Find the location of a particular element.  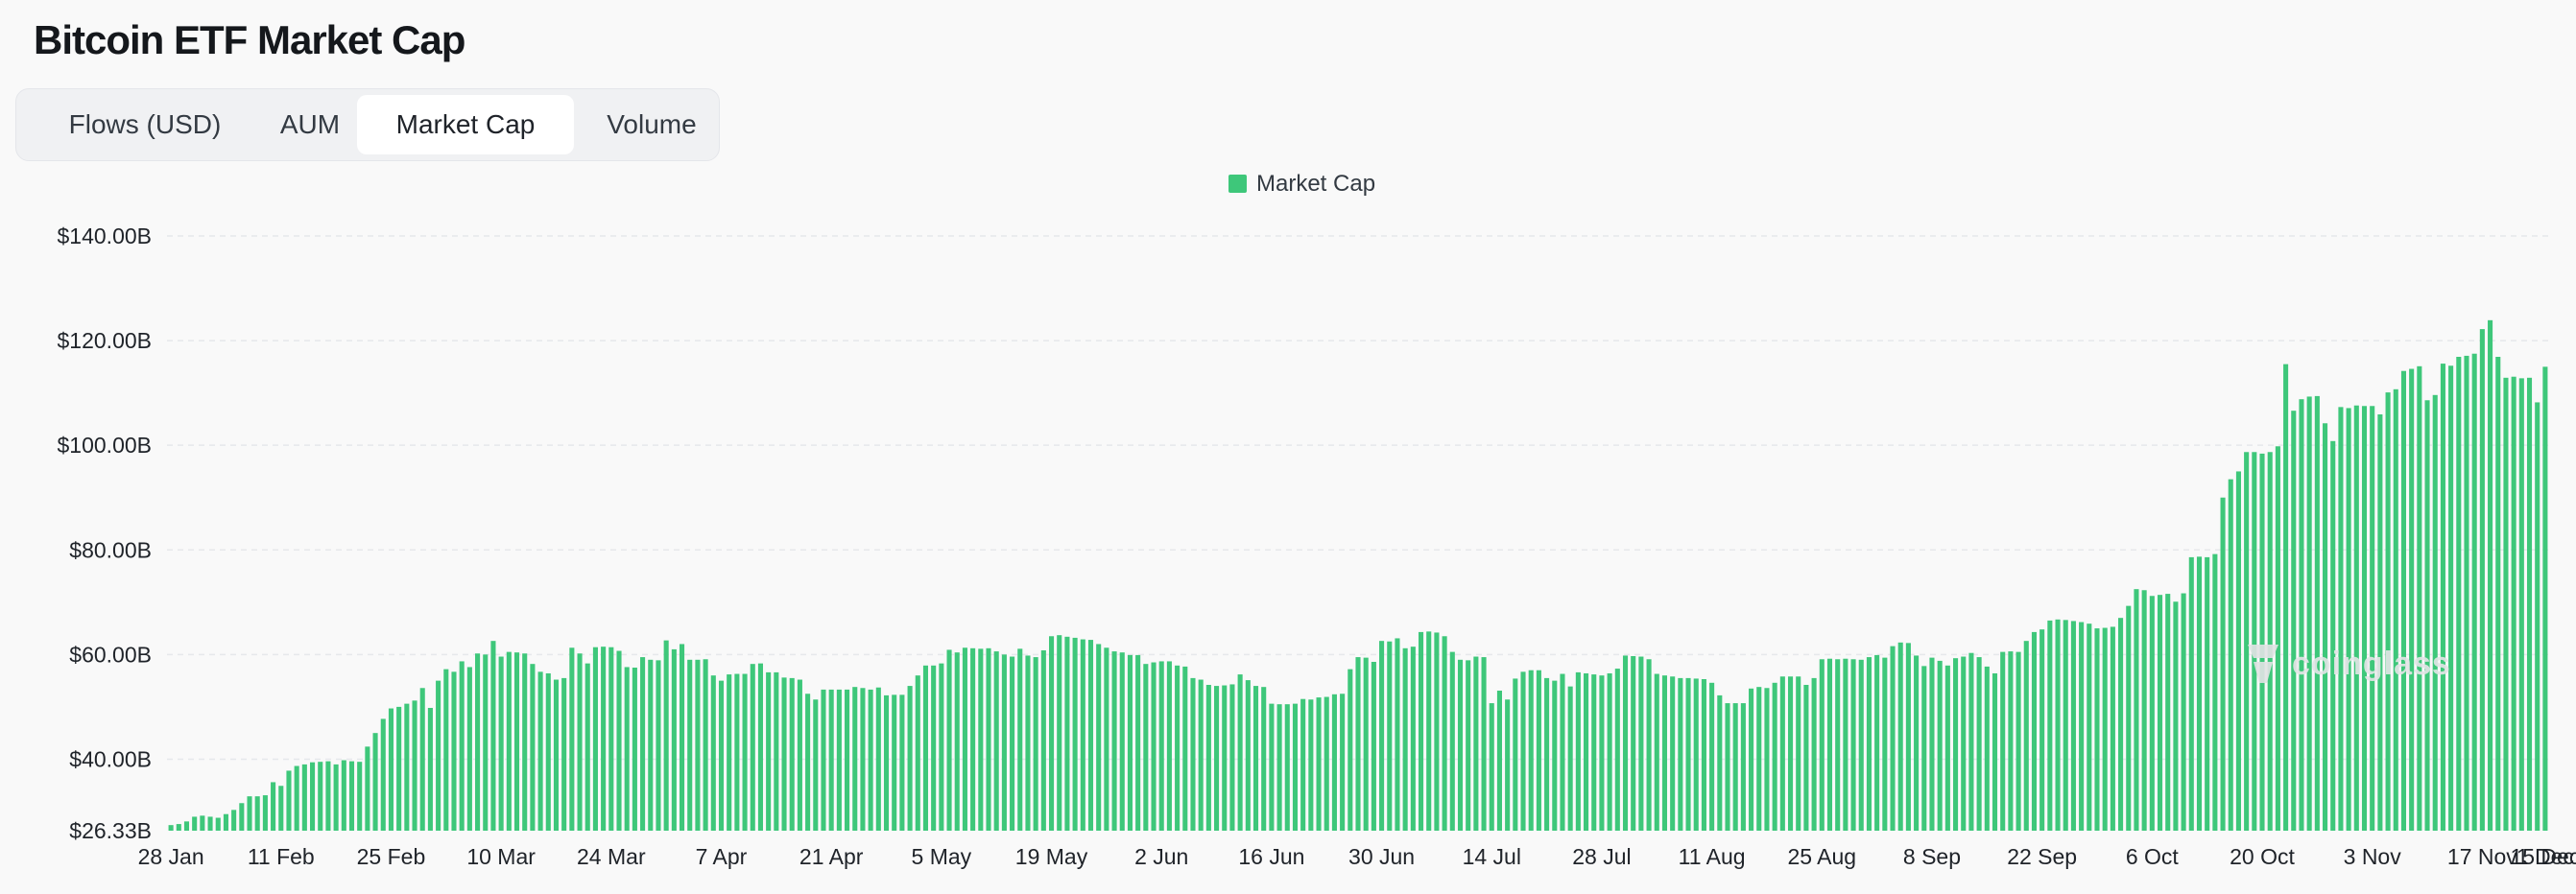

tab-market-cap: Market Cap is located at coordinates (465, 124).